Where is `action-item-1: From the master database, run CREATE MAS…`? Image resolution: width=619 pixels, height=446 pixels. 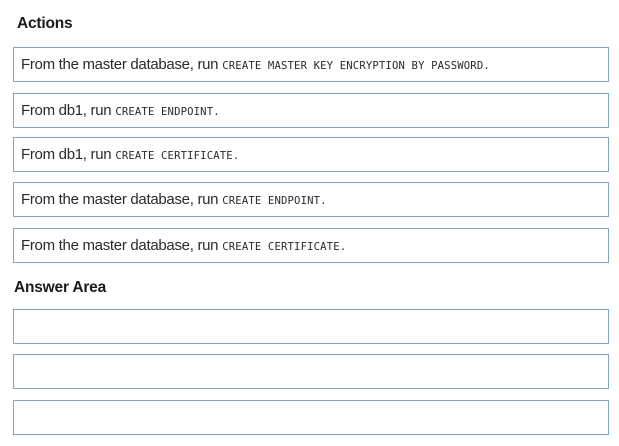
action-item-1: From the master database, run CREATE MAS… is located at coordinates (311, 64).